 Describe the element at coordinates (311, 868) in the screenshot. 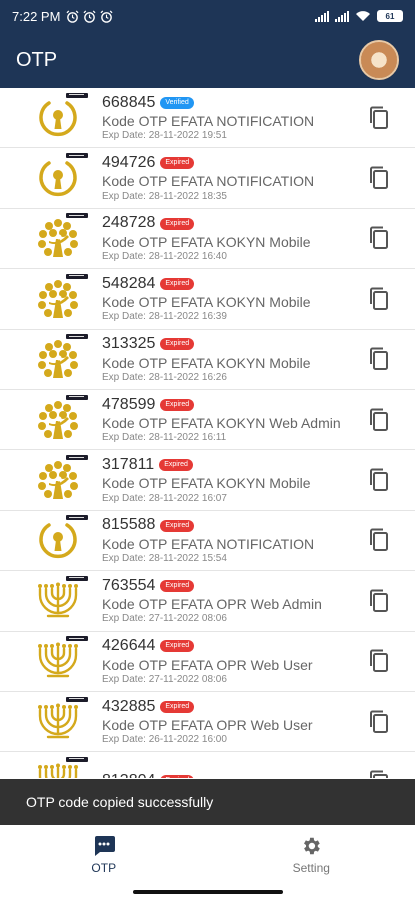

I see `nav-label-setting: Setting` at that location.